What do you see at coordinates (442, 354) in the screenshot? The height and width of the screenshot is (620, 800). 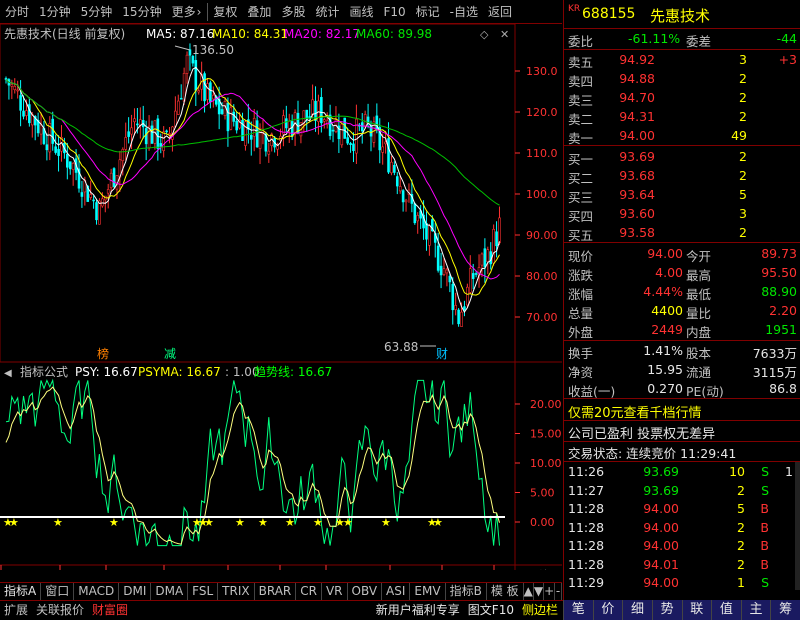 I see `badge-finance: 财` at bounding box center [442, 354].